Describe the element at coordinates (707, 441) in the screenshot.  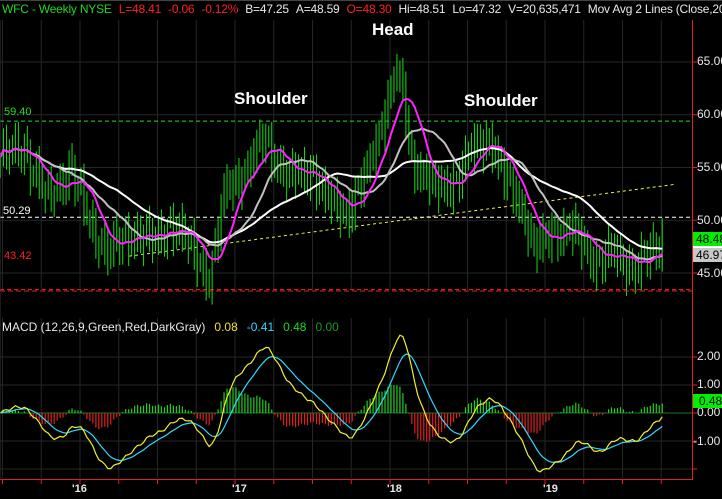
I see `macd-axis-label: -1.00` at that location.